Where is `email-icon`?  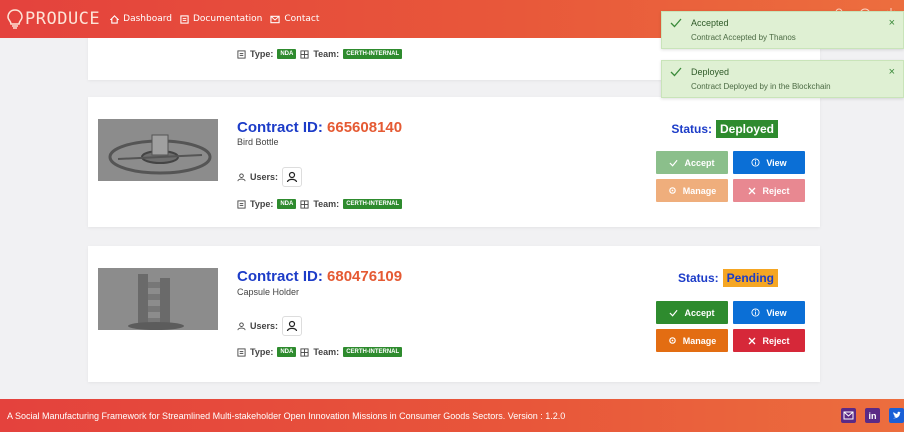
email-icon is located at coordinates (848, 415).